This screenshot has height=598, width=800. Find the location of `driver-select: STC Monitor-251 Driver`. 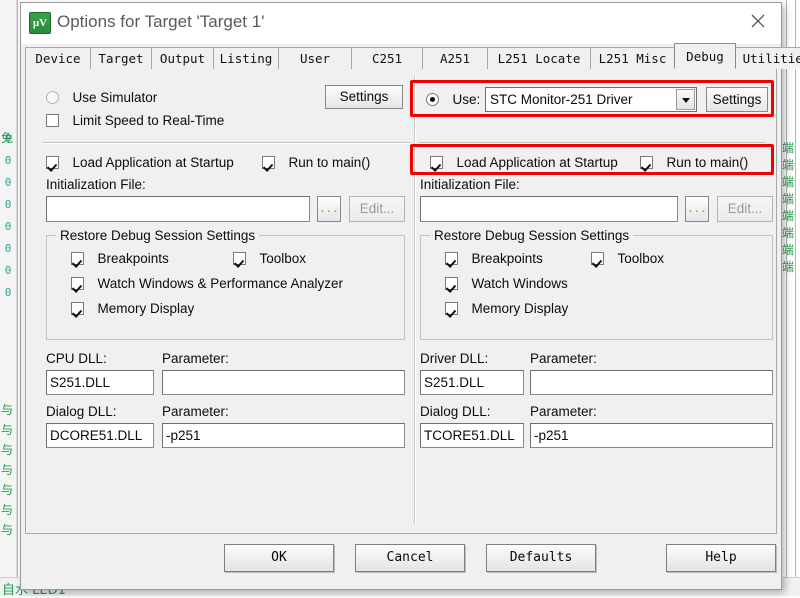

driver-select: STC Monitor-251 Driver is located at coordinates (591, 99).